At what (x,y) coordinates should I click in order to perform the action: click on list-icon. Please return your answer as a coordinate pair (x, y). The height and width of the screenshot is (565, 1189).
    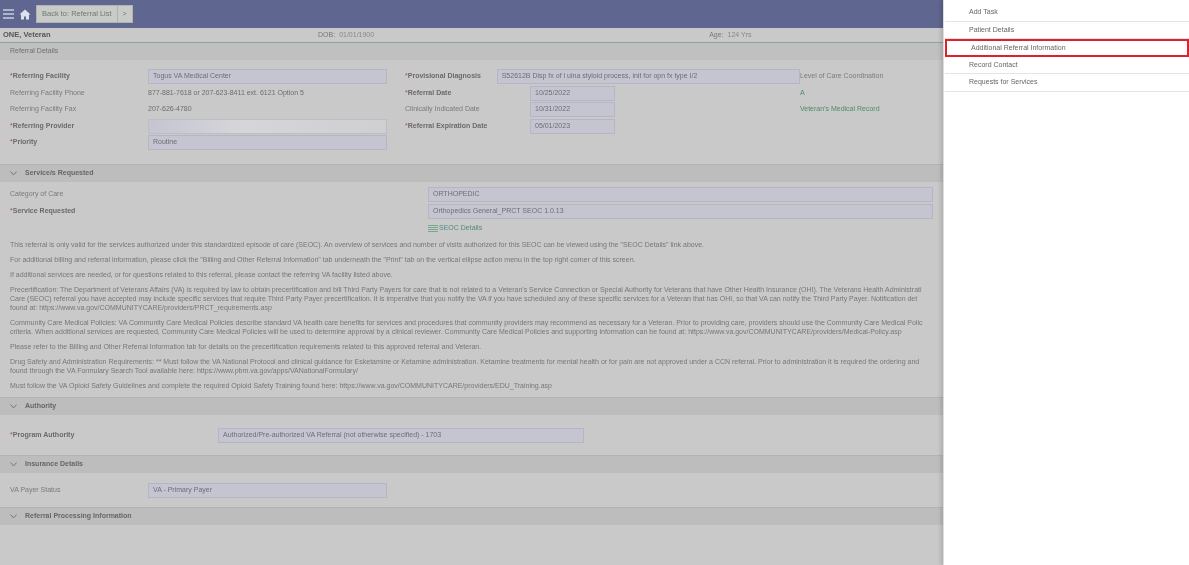
    Looking at the image, I should click on (433, 228).